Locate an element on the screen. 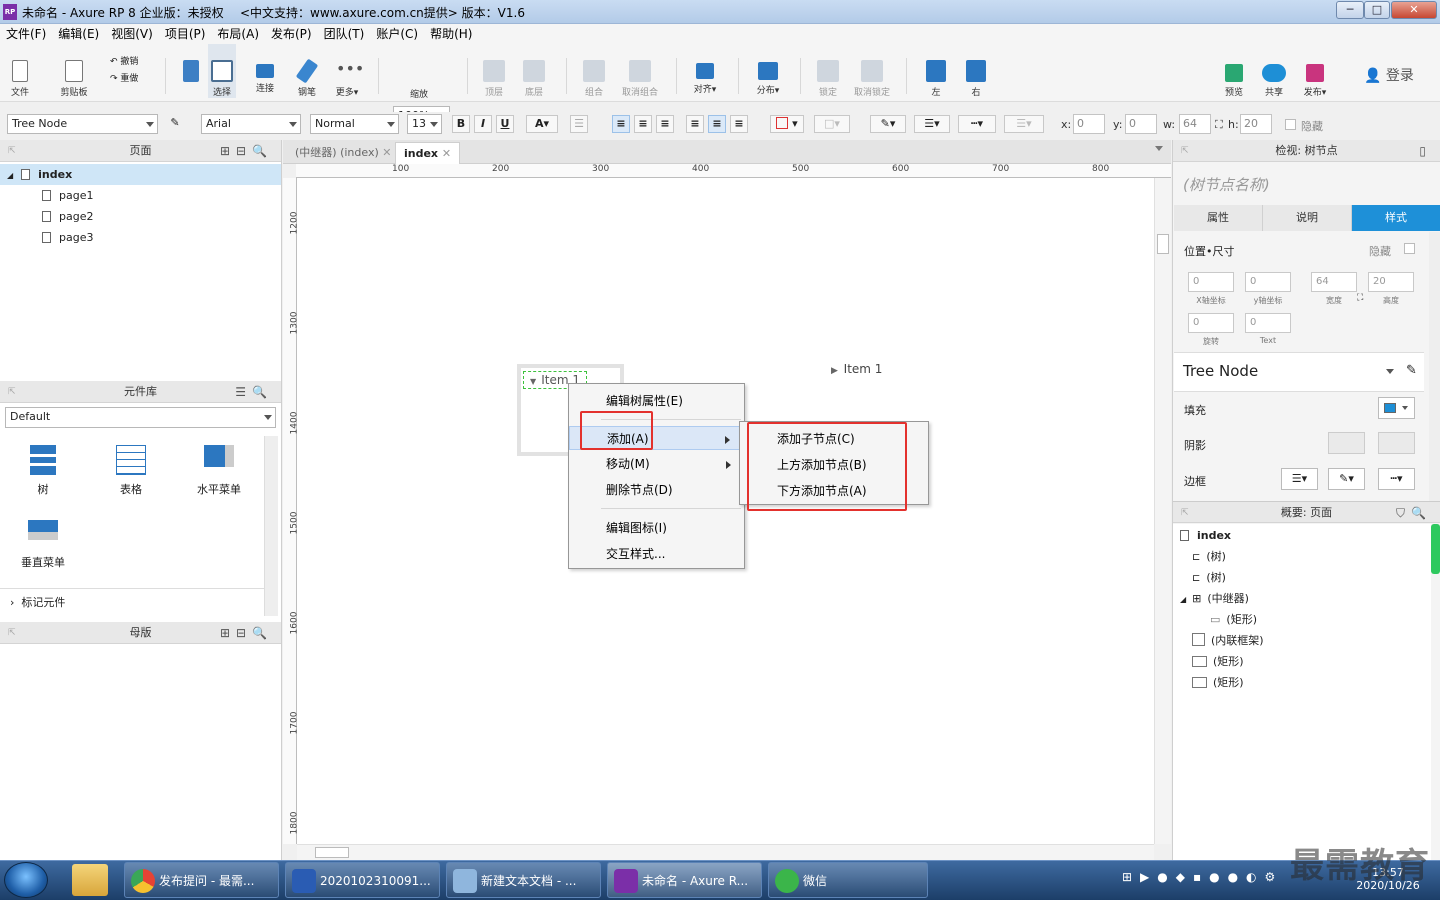 The image size is (1440, 900). bold-button: B is located at coordinates (461, 124).